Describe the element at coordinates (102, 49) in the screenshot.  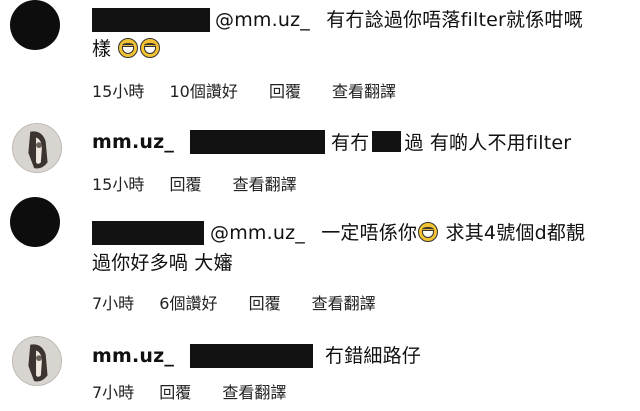
I see `comment-text-line2: 樣` at that location.